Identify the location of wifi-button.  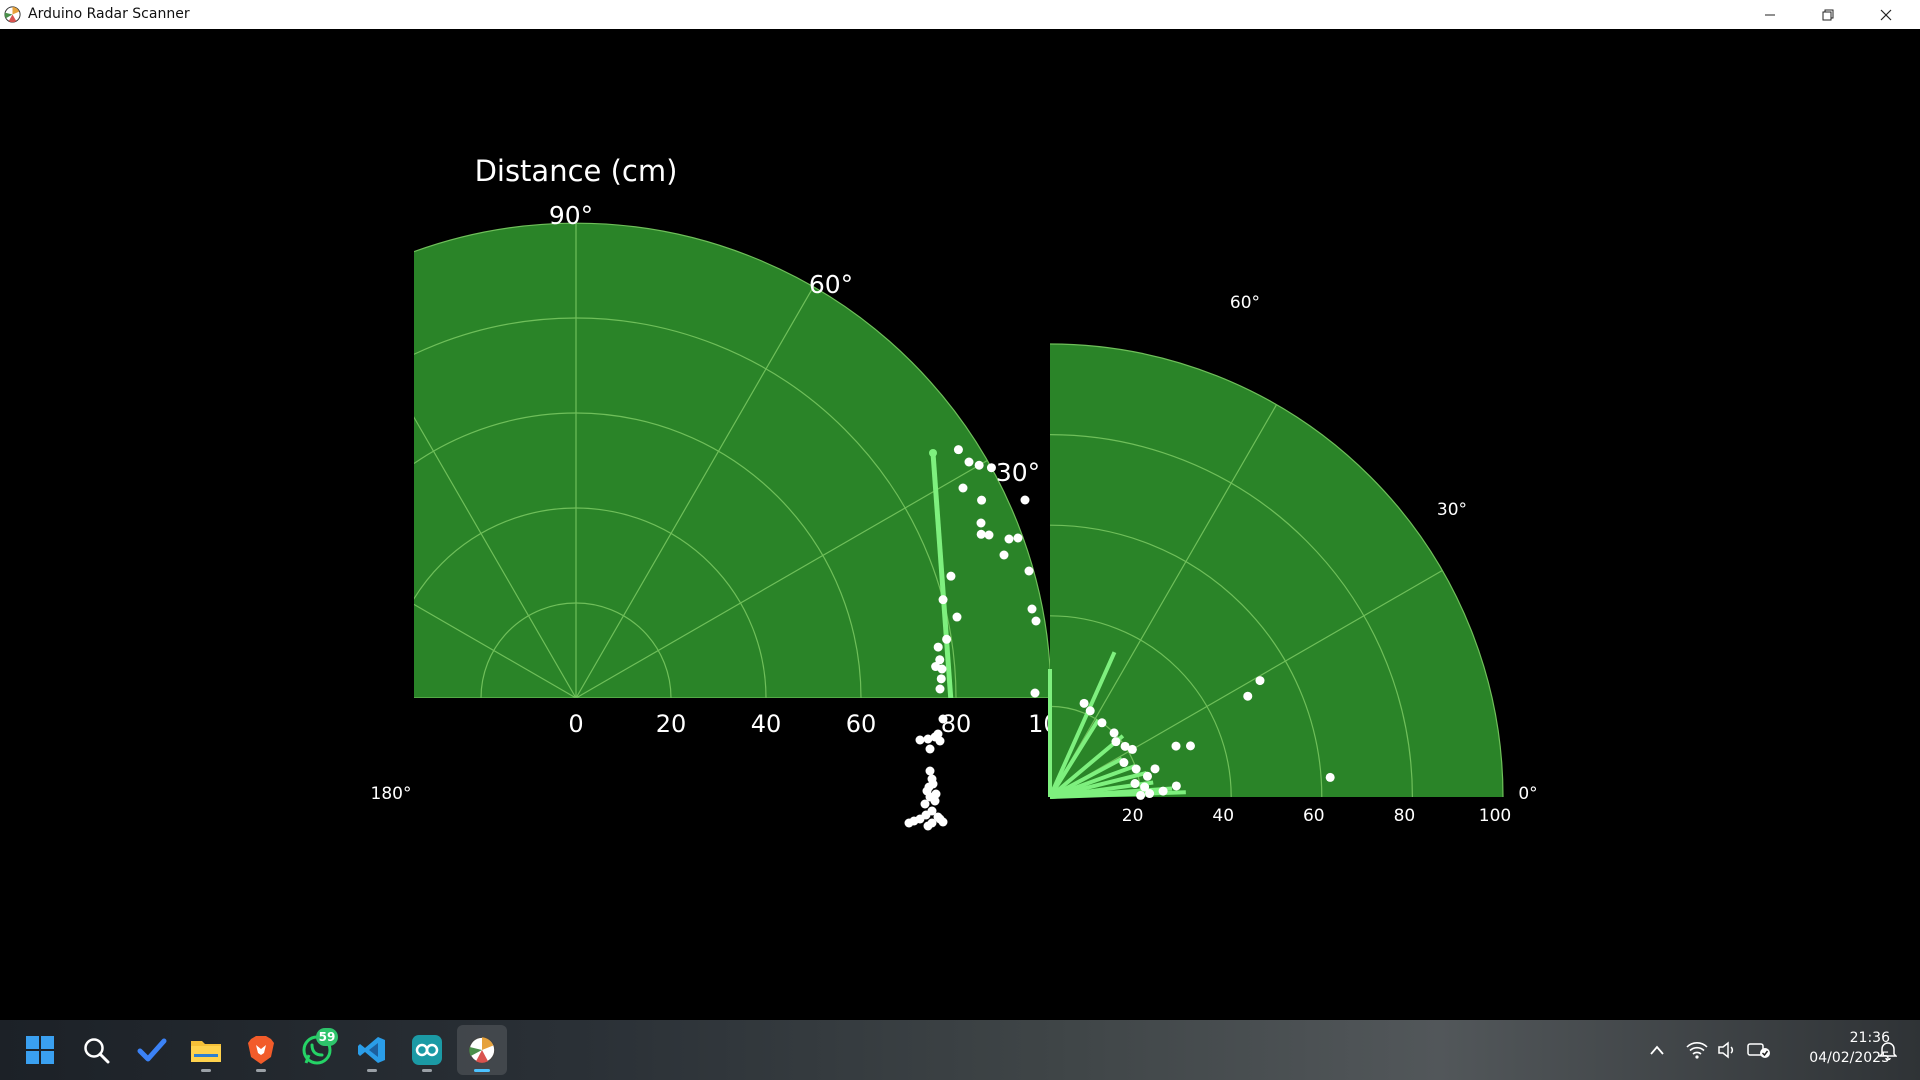
(1697, 1050).